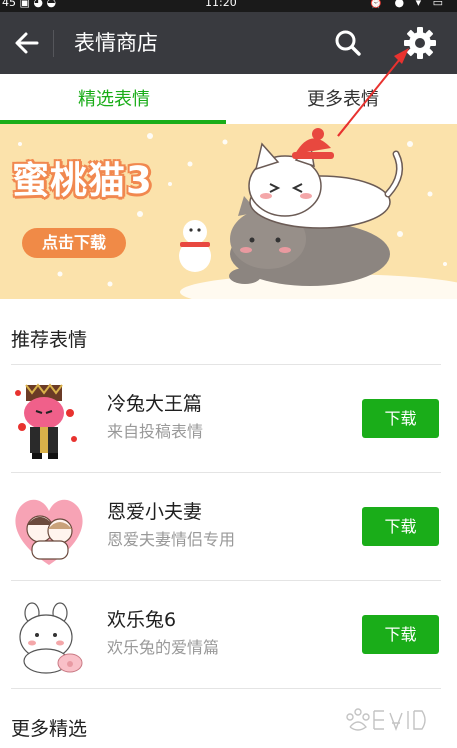  I want to click on sticker-description: 恩爱夫妻情侣专用, so click(171, 539).